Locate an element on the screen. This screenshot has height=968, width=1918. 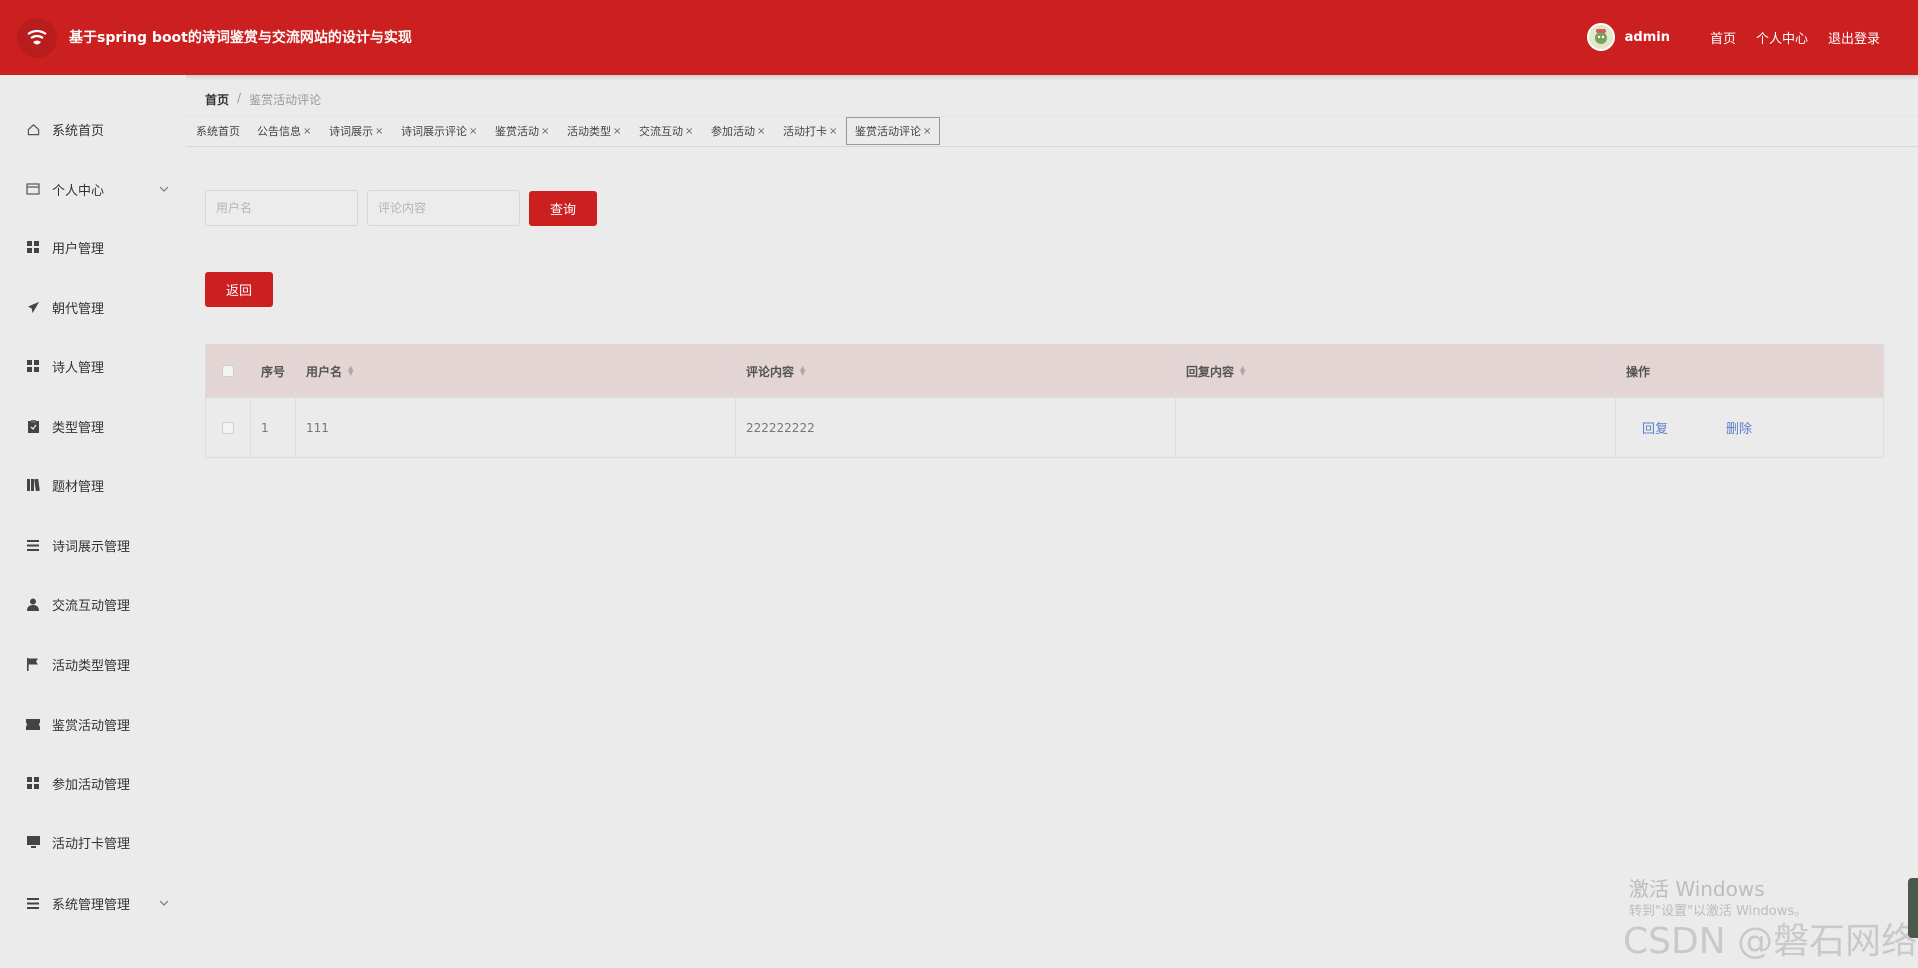
tab-label: 鉴赏活动评论 is located at coordinates (888, 131).